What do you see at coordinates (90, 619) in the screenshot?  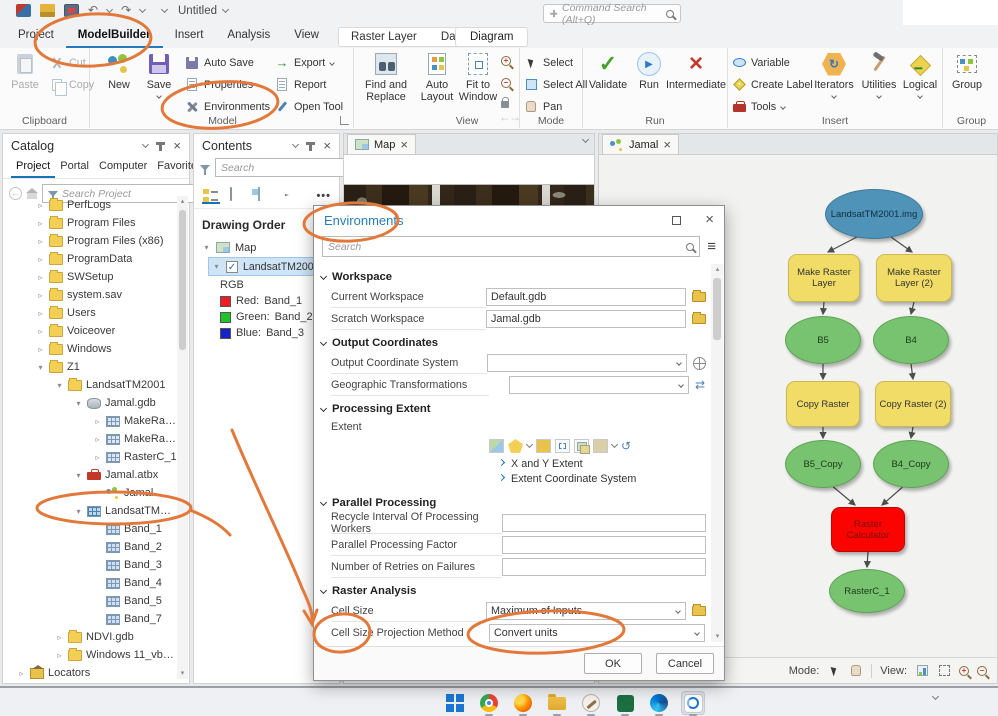 I see `tree-item: Band_7` at bounding box center [90, 619].